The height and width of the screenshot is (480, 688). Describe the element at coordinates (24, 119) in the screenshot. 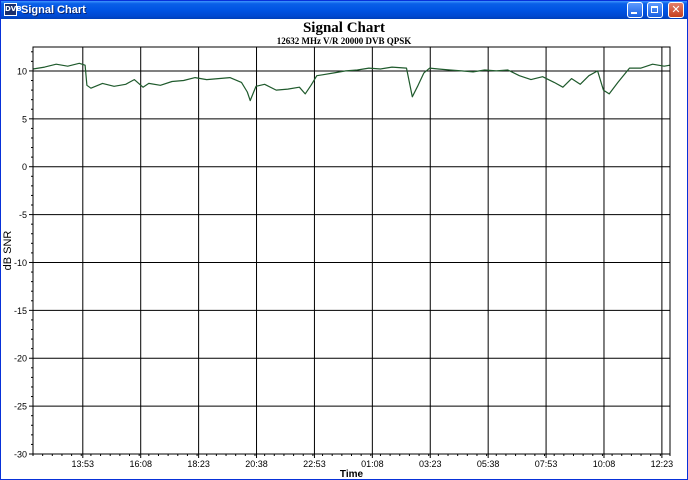

I see `y-tick-label: 5` at that location.